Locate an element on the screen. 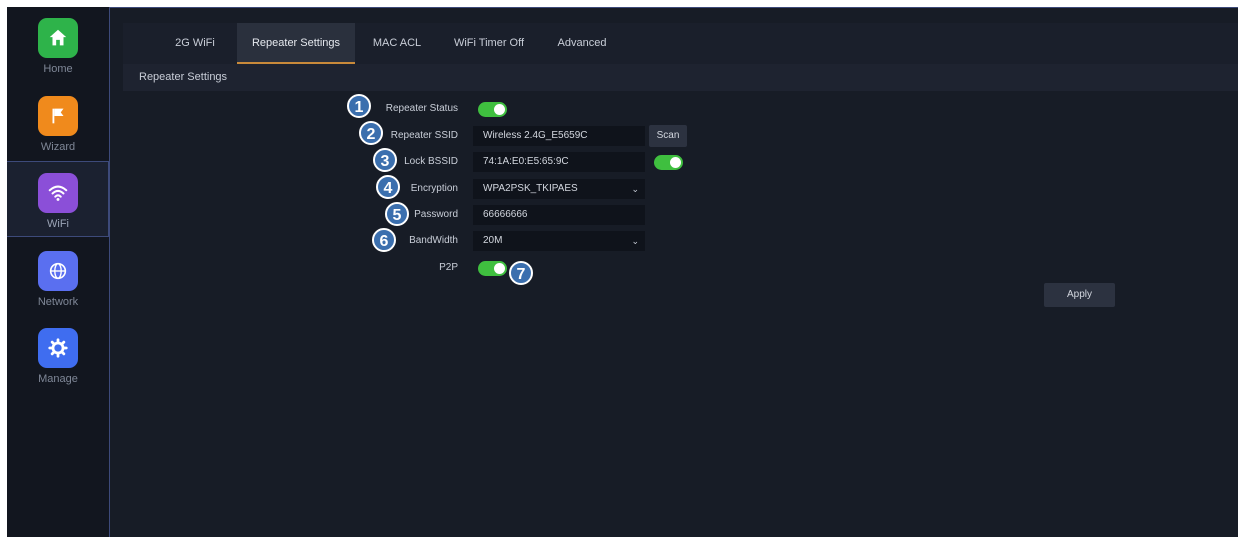 This screenshot has height=537, width=1238. tab-wifi-timer-off: WiFi Timer Off is located at coordinates (489, 43).